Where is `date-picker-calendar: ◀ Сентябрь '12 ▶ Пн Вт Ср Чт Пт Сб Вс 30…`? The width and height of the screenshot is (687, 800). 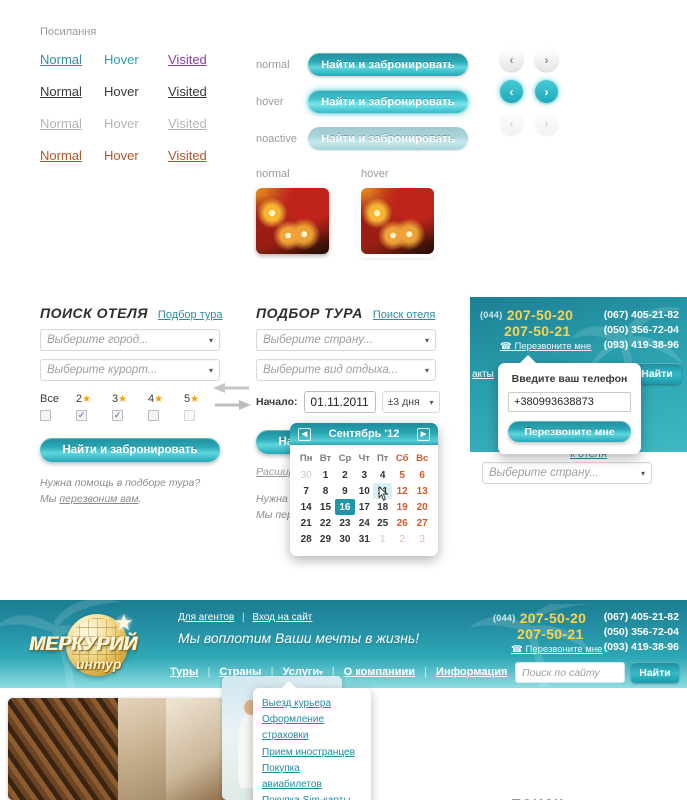
date-picker-calendar: ◀ Сентябрь '12 ▶ Пн Вт Ср Чт Пт Сб Вс 30… is located at coordinates (364, 489).